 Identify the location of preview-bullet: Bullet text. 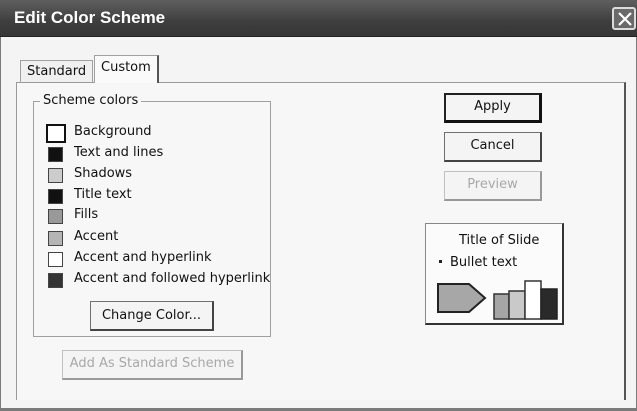
(477, 262).